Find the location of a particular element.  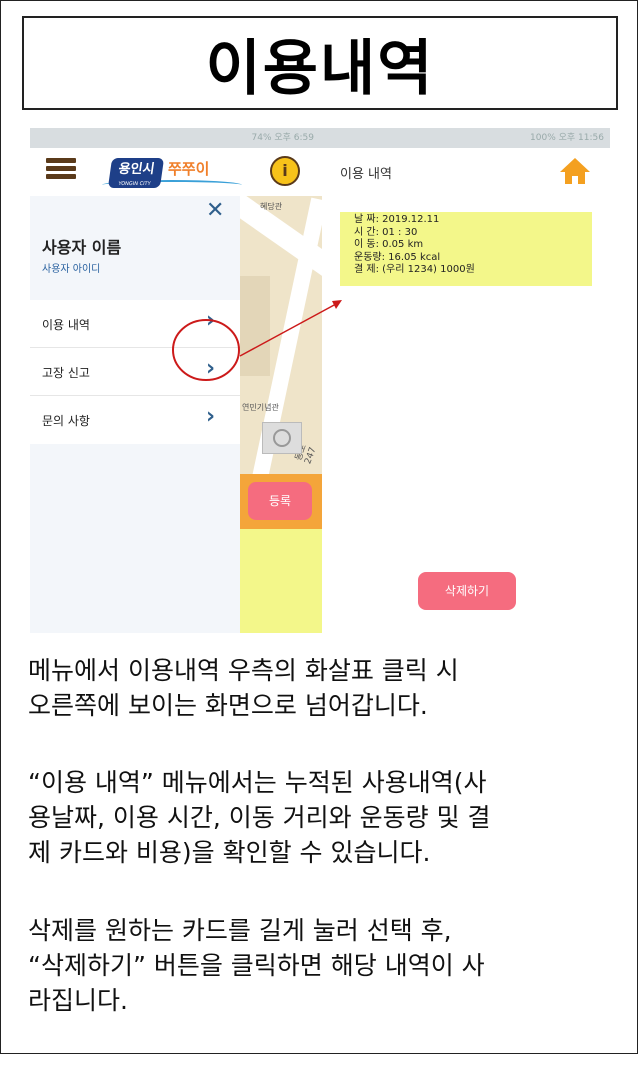

status-bar-right: 100% 오후 11:56 is located at coordinates (466, 138).